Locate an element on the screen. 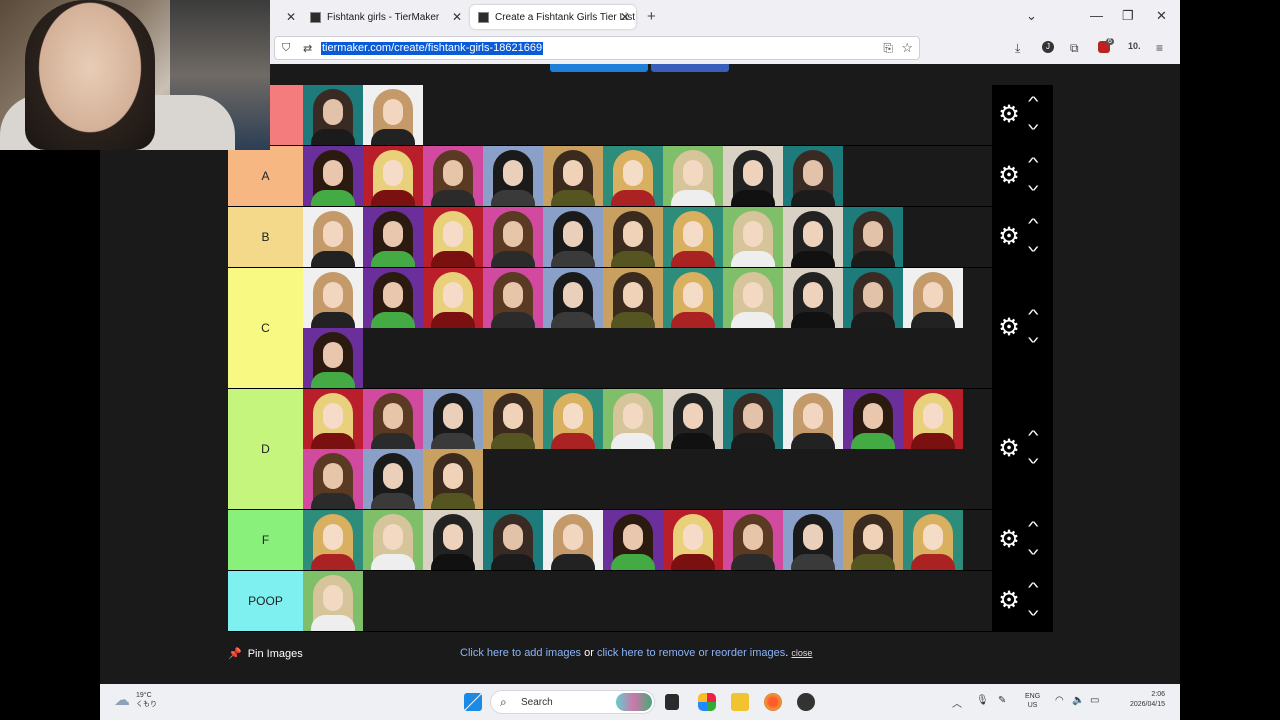 Image resolution: width=1280 pixels, height=720 pixels. extensions-icon: ⧉ is located at coordinates (1074, 48).